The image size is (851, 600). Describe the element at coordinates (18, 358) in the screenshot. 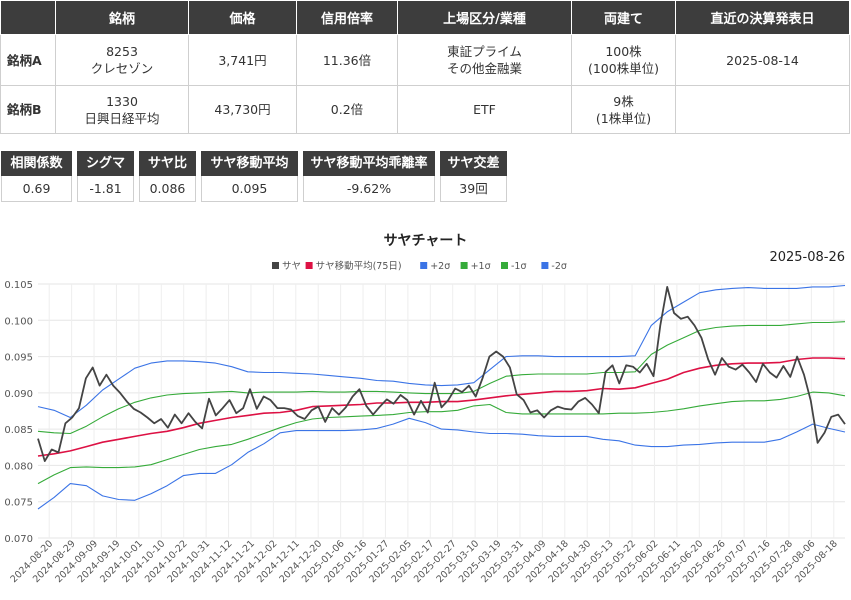

I see `y-tick-label: 0.095` at that location.